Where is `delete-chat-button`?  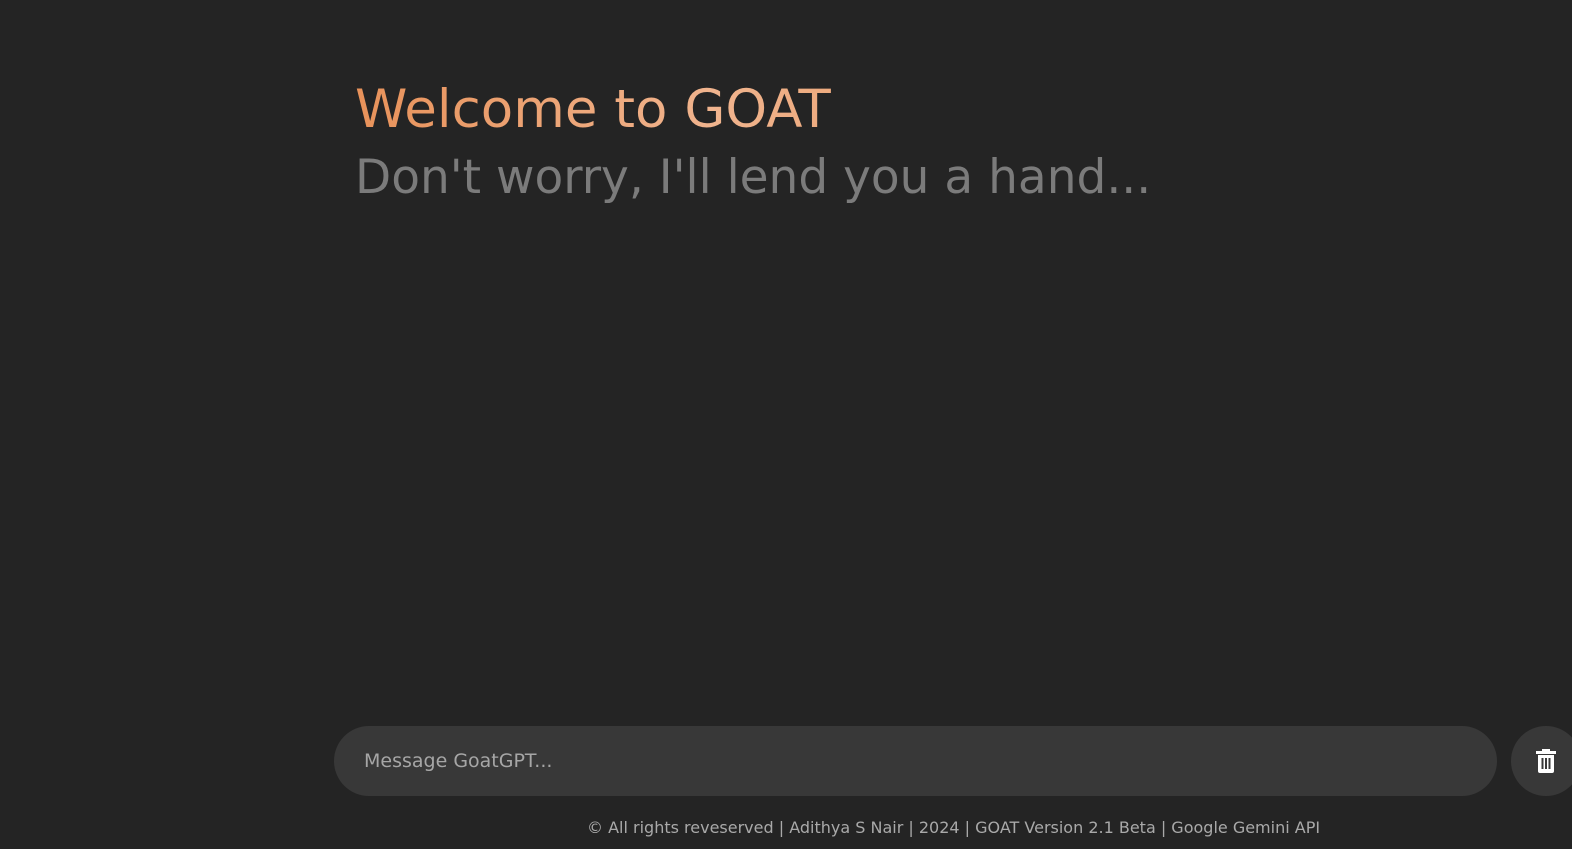
delete-chat-button is located at coordinates (1541, 761).